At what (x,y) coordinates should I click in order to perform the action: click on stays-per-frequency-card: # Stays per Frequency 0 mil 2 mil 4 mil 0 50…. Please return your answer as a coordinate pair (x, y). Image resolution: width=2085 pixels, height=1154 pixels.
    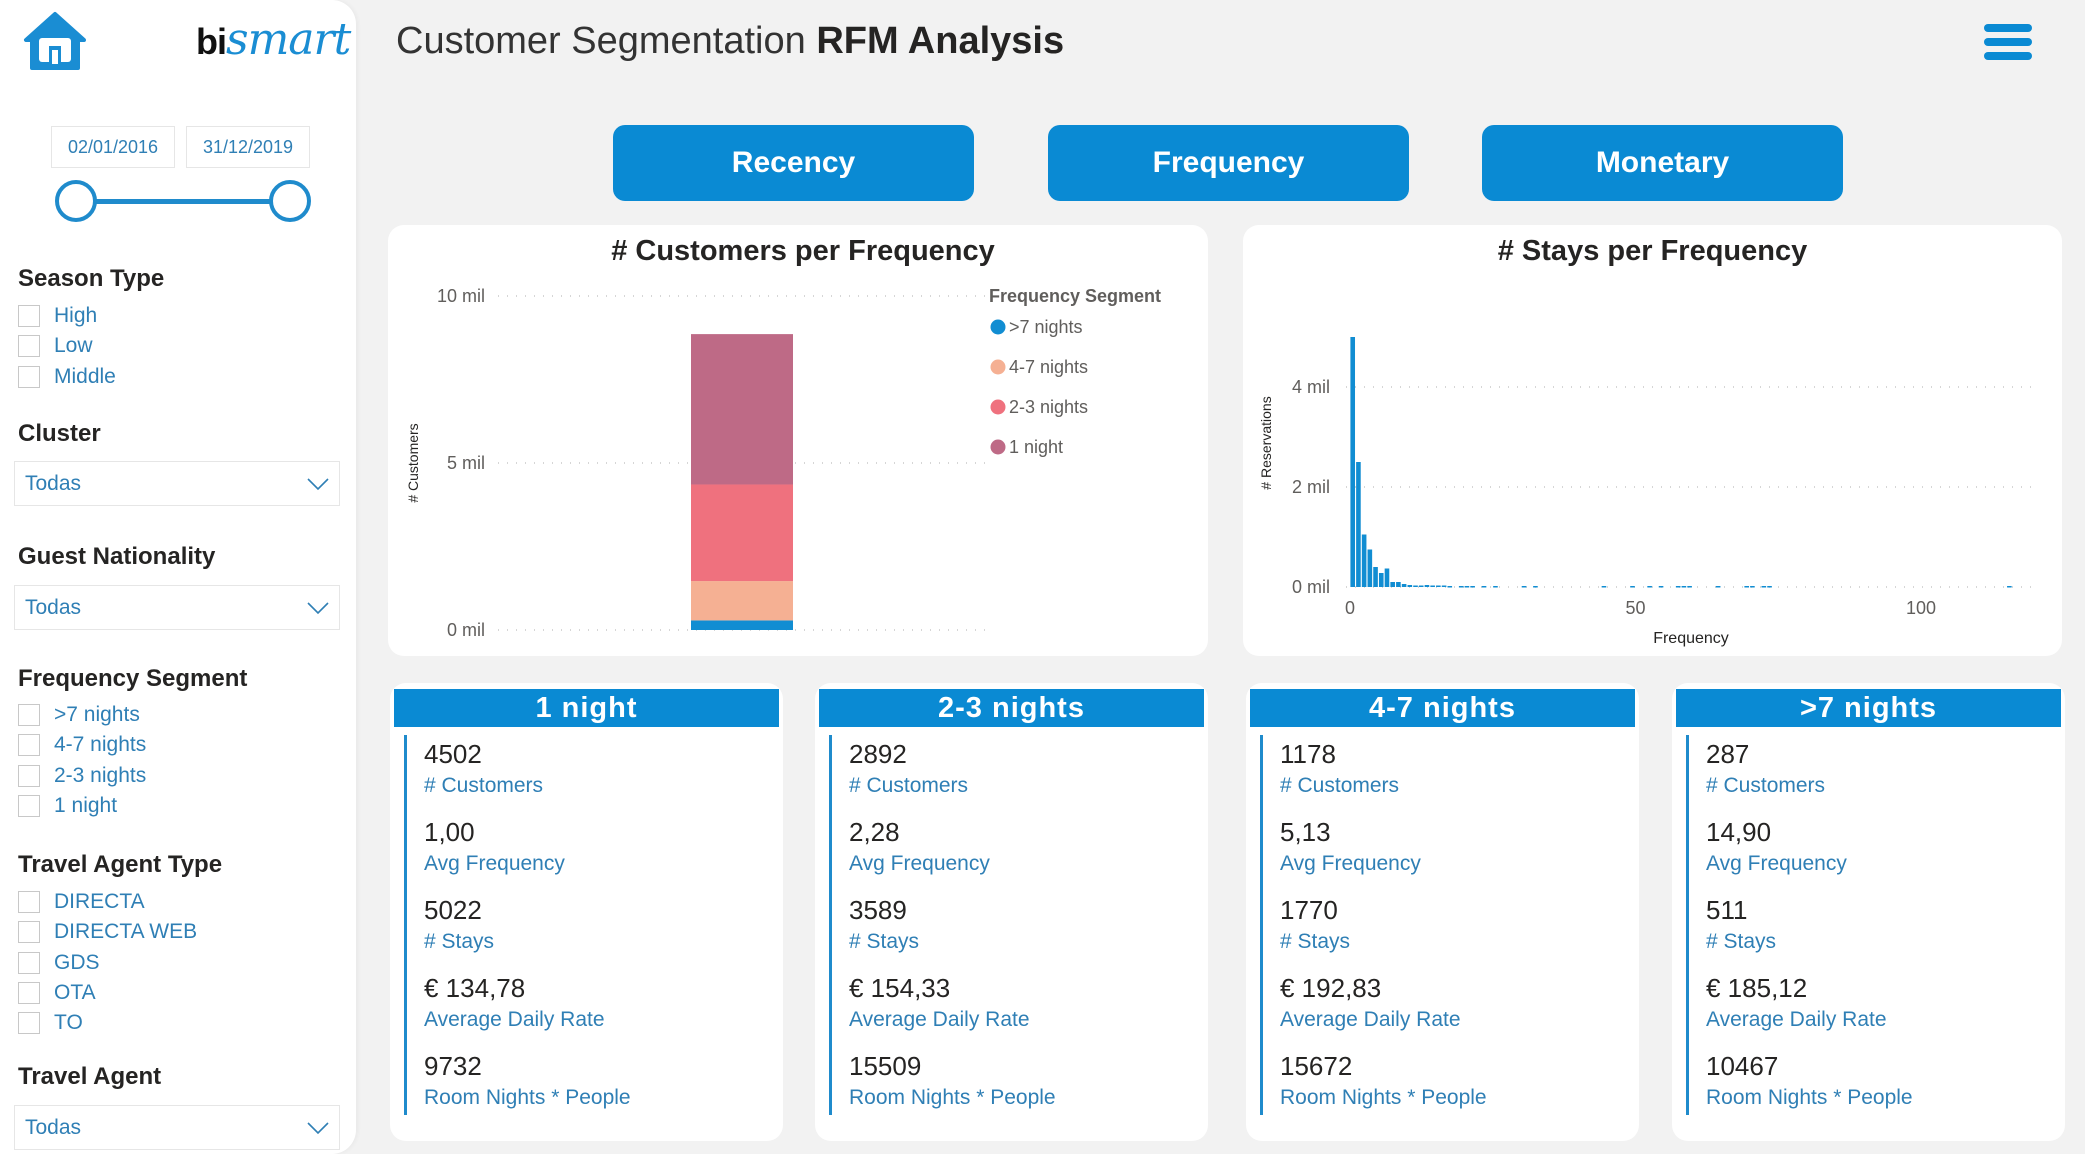
    Looking at the image, I should click on (1652, 440).